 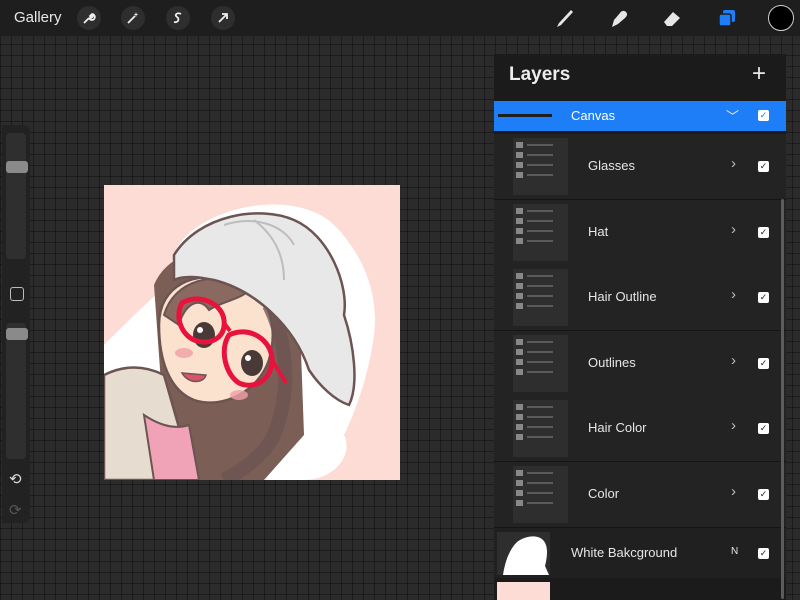 What do you see at coordinates (640, 167) in the screenshot?
I see `layer-group-row: Glasses › ✓` at bounding box center [640, 167].